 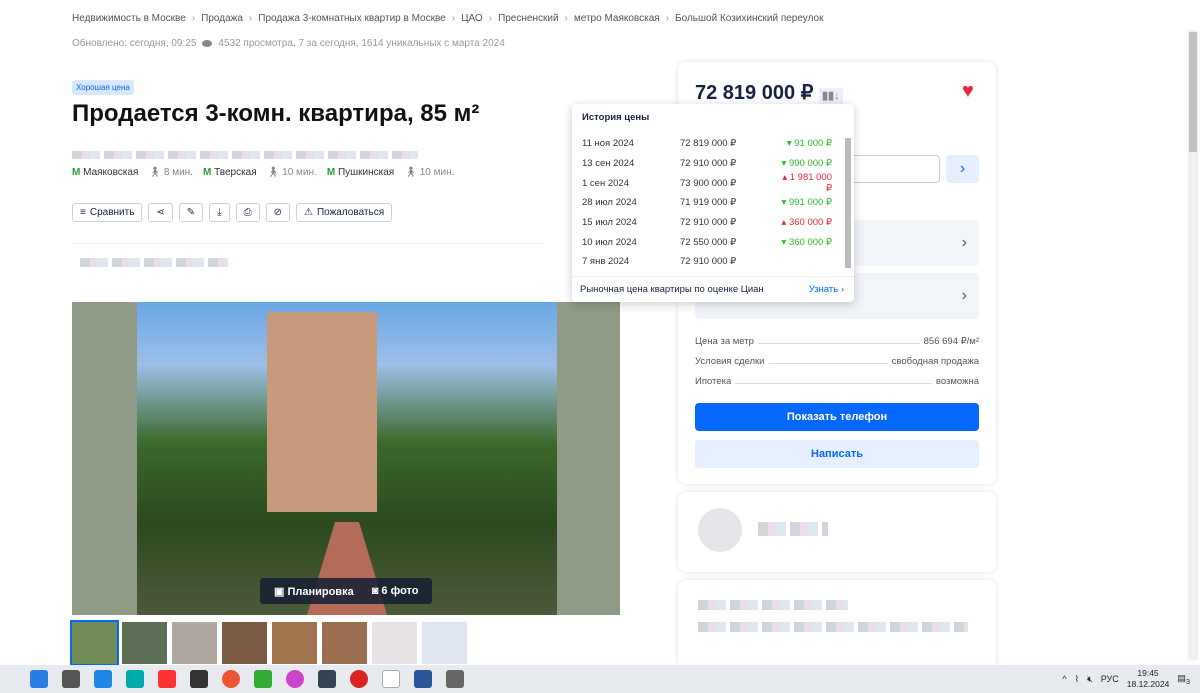 I want to click on word-icon, so click(x=423, y=679).